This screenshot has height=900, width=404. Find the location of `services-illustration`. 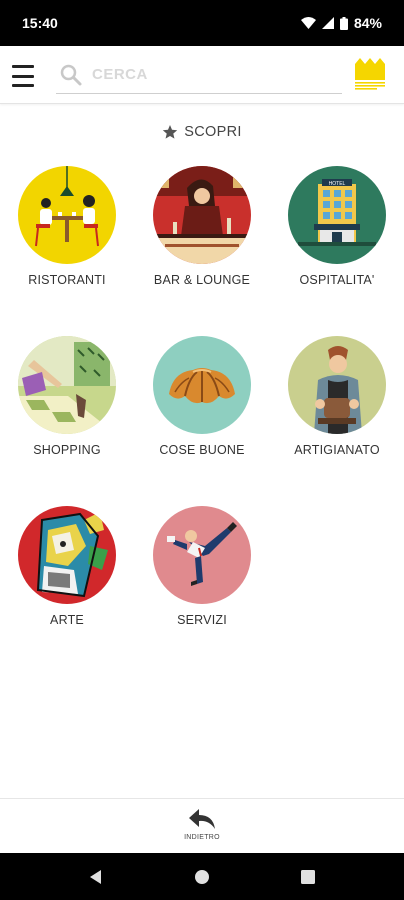

services-illustration is located at coordinates (202, 555).